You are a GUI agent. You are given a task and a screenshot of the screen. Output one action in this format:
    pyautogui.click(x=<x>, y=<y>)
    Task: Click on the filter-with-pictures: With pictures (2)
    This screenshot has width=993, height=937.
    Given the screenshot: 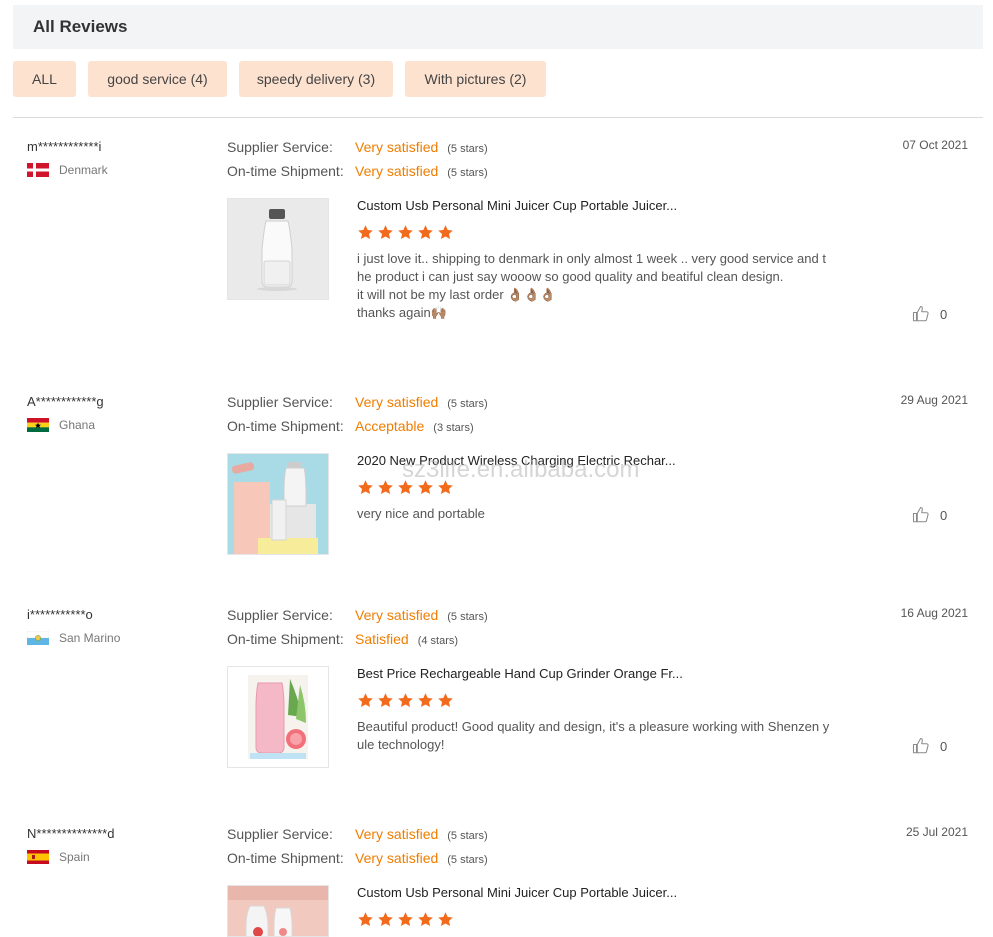 What is the action you would take?
    pyautogui.click(x=475, y=79)
    